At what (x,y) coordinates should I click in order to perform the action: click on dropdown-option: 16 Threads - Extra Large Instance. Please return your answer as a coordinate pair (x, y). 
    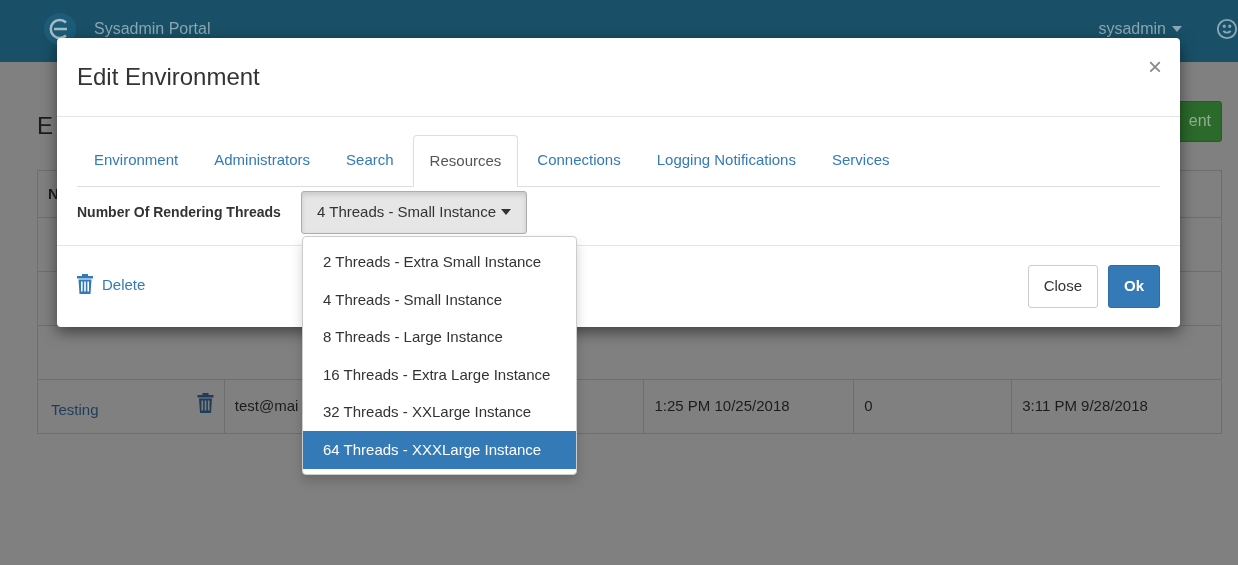
    Looking at the image, I should click on (439, 375).